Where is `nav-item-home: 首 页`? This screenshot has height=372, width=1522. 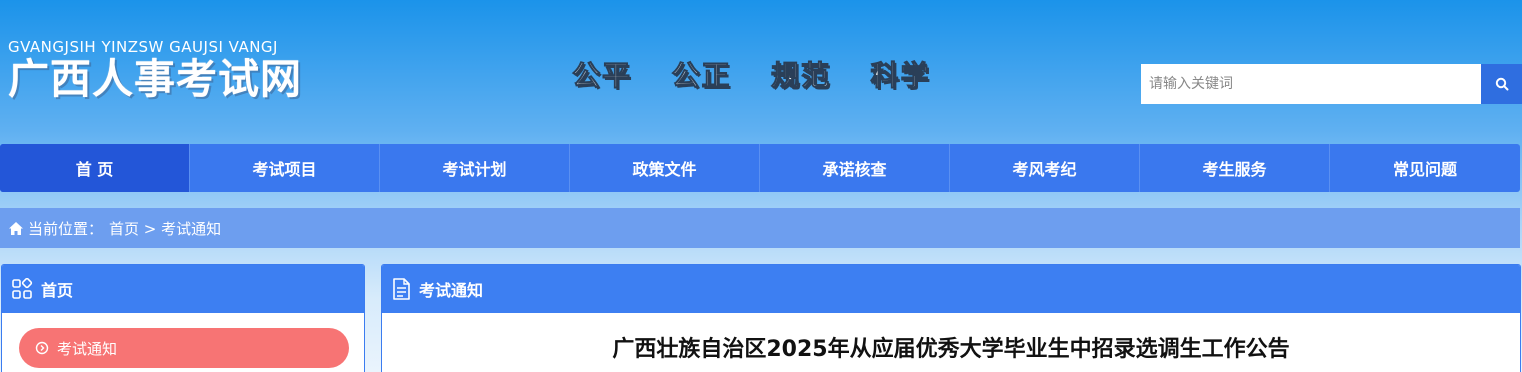
nav-item-home: 首 页 is located at coordinates (95, 168).